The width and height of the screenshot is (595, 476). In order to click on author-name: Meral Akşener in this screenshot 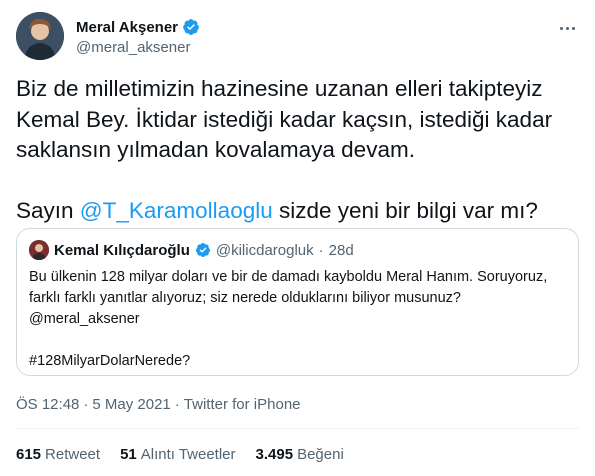, I will do `click(127, 27)`.